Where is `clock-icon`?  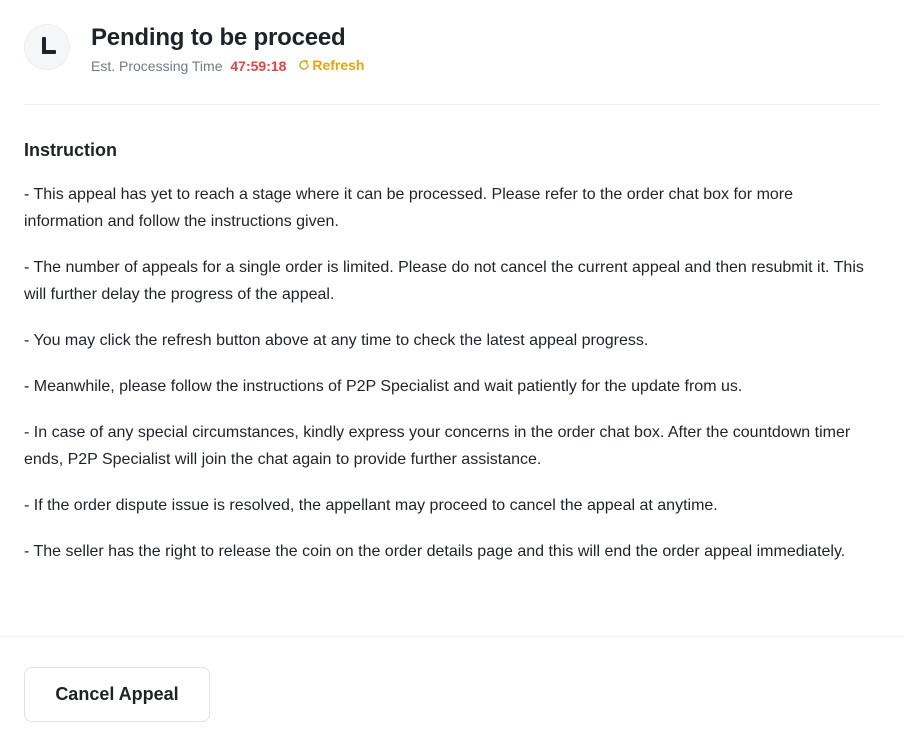
clock-icon is located at coordinates (47, 47).